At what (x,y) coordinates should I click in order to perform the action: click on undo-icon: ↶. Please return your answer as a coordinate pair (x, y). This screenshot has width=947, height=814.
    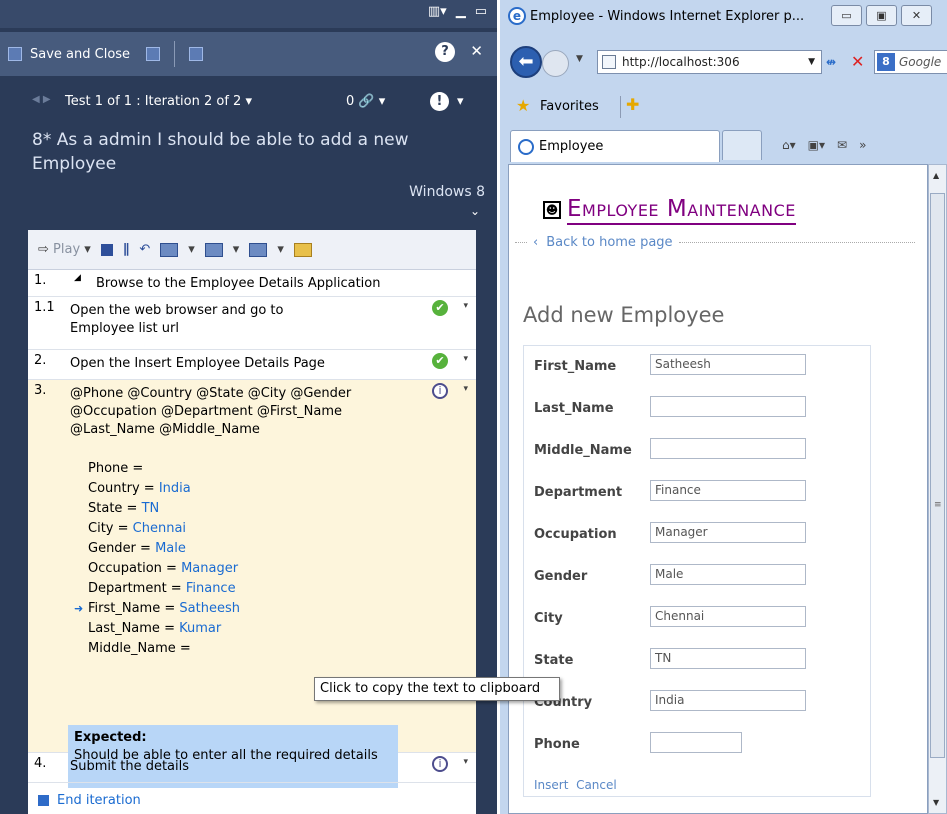
    Looking at the image, I should click on (144, 249).